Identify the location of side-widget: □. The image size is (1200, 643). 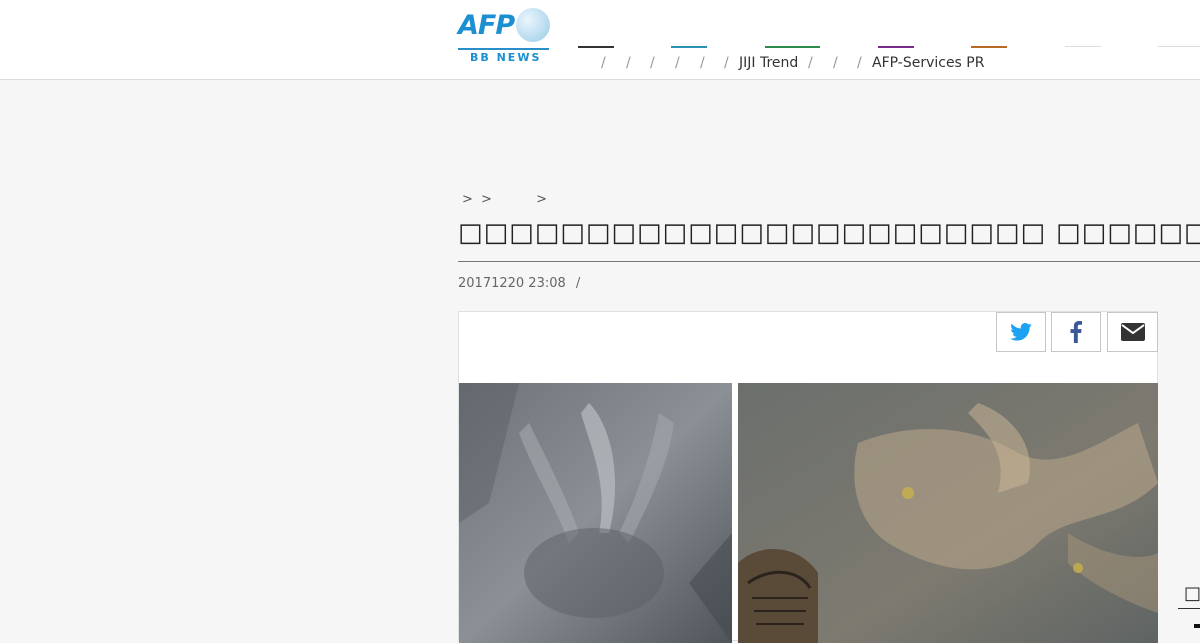
(1189, 594).